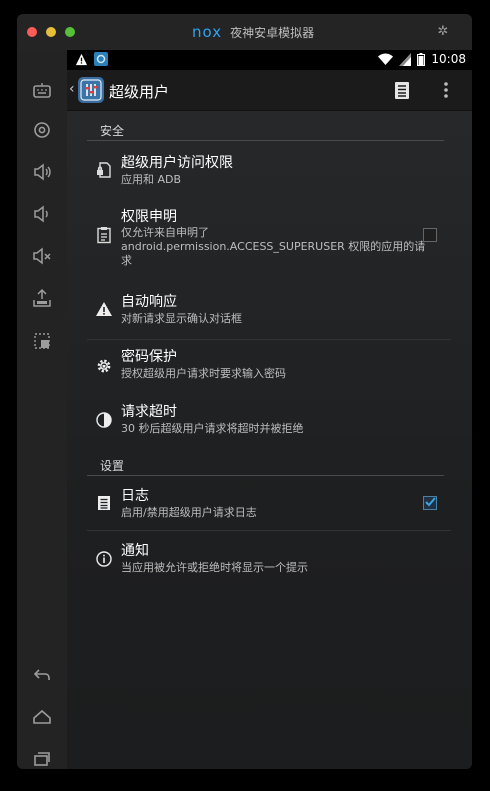 This screenshot has width=490, height=791. What do you see at coordinates (269, 310) in the screenshot?
I see `item-auto-response: 自动响应 对新请求显示确认对话框` at bounding box center [269, 310].